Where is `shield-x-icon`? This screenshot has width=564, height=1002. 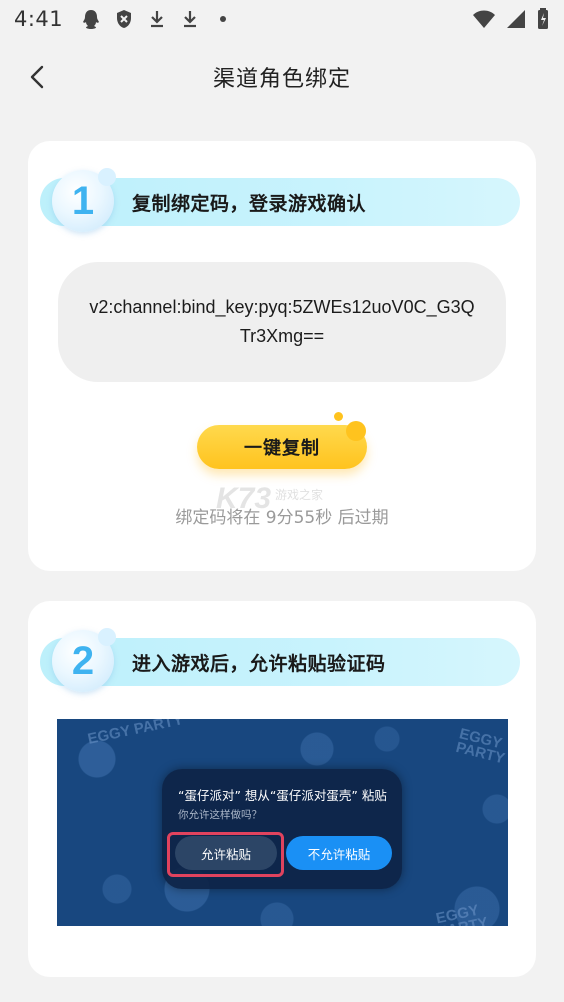
shield-x-icon is located at coordinates (124, 19).